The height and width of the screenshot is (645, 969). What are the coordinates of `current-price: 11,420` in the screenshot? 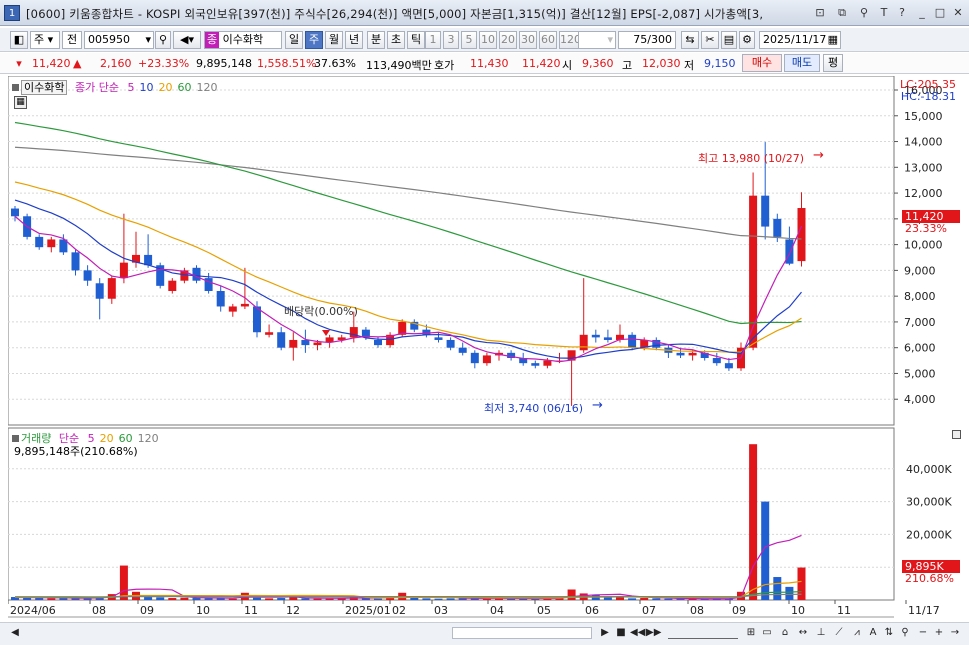 It's located at (51, 63).